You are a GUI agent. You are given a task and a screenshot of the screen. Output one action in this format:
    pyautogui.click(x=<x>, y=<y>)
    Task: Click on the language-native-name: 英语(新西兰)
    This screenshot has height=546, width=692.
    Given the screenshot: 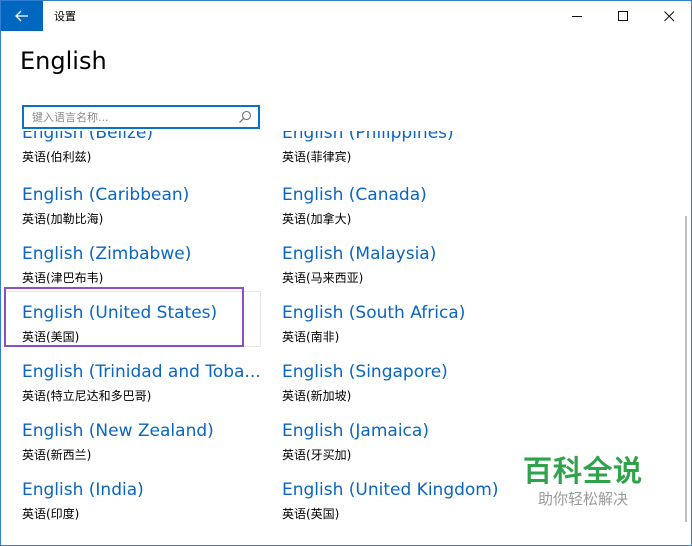 What is the action you would take?
    pyautogui.click(x=57, y=455)
    